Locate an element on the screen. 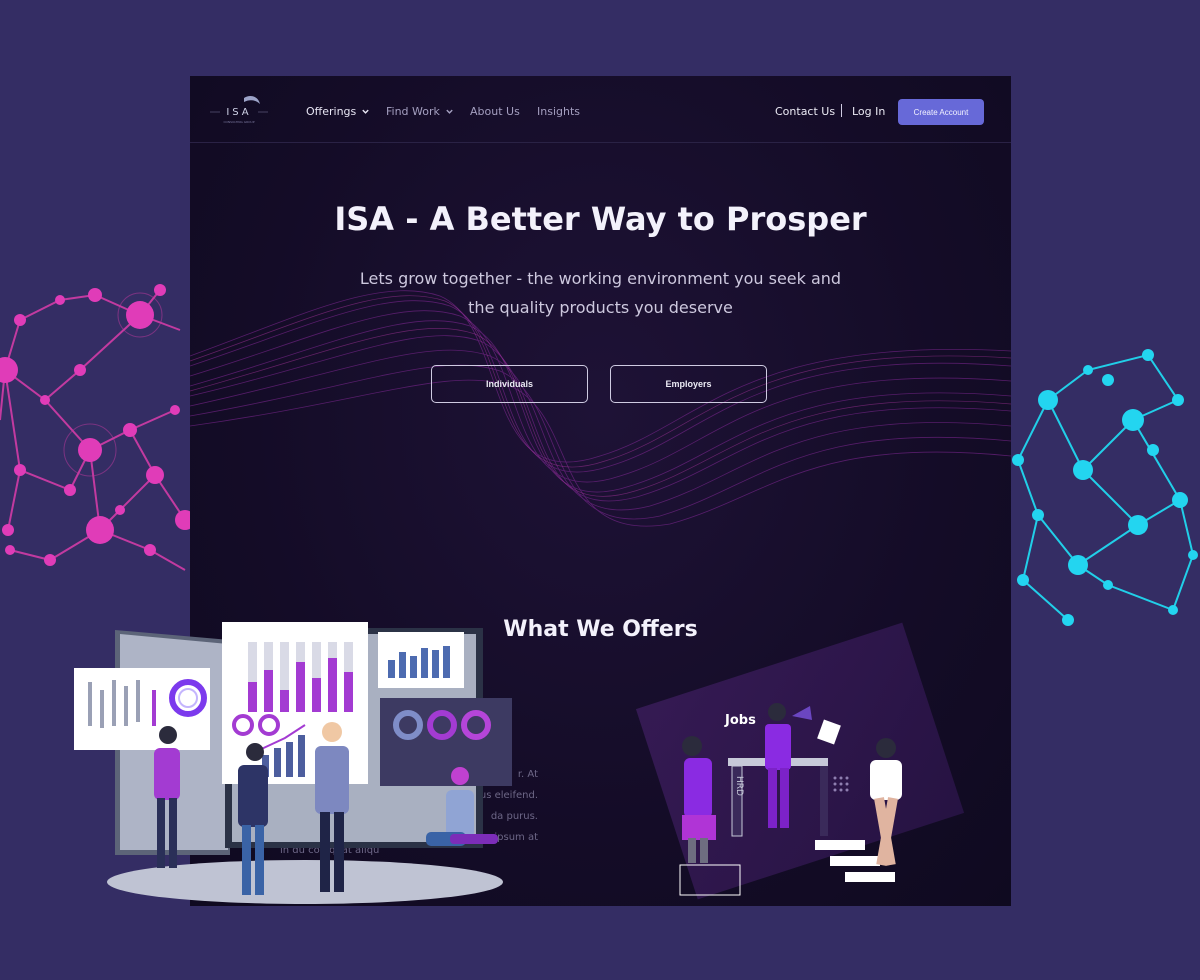 The width and height of the screenshot is (1200, 980). nav-about-us-label: About Us is located at coordinates (495, 111).